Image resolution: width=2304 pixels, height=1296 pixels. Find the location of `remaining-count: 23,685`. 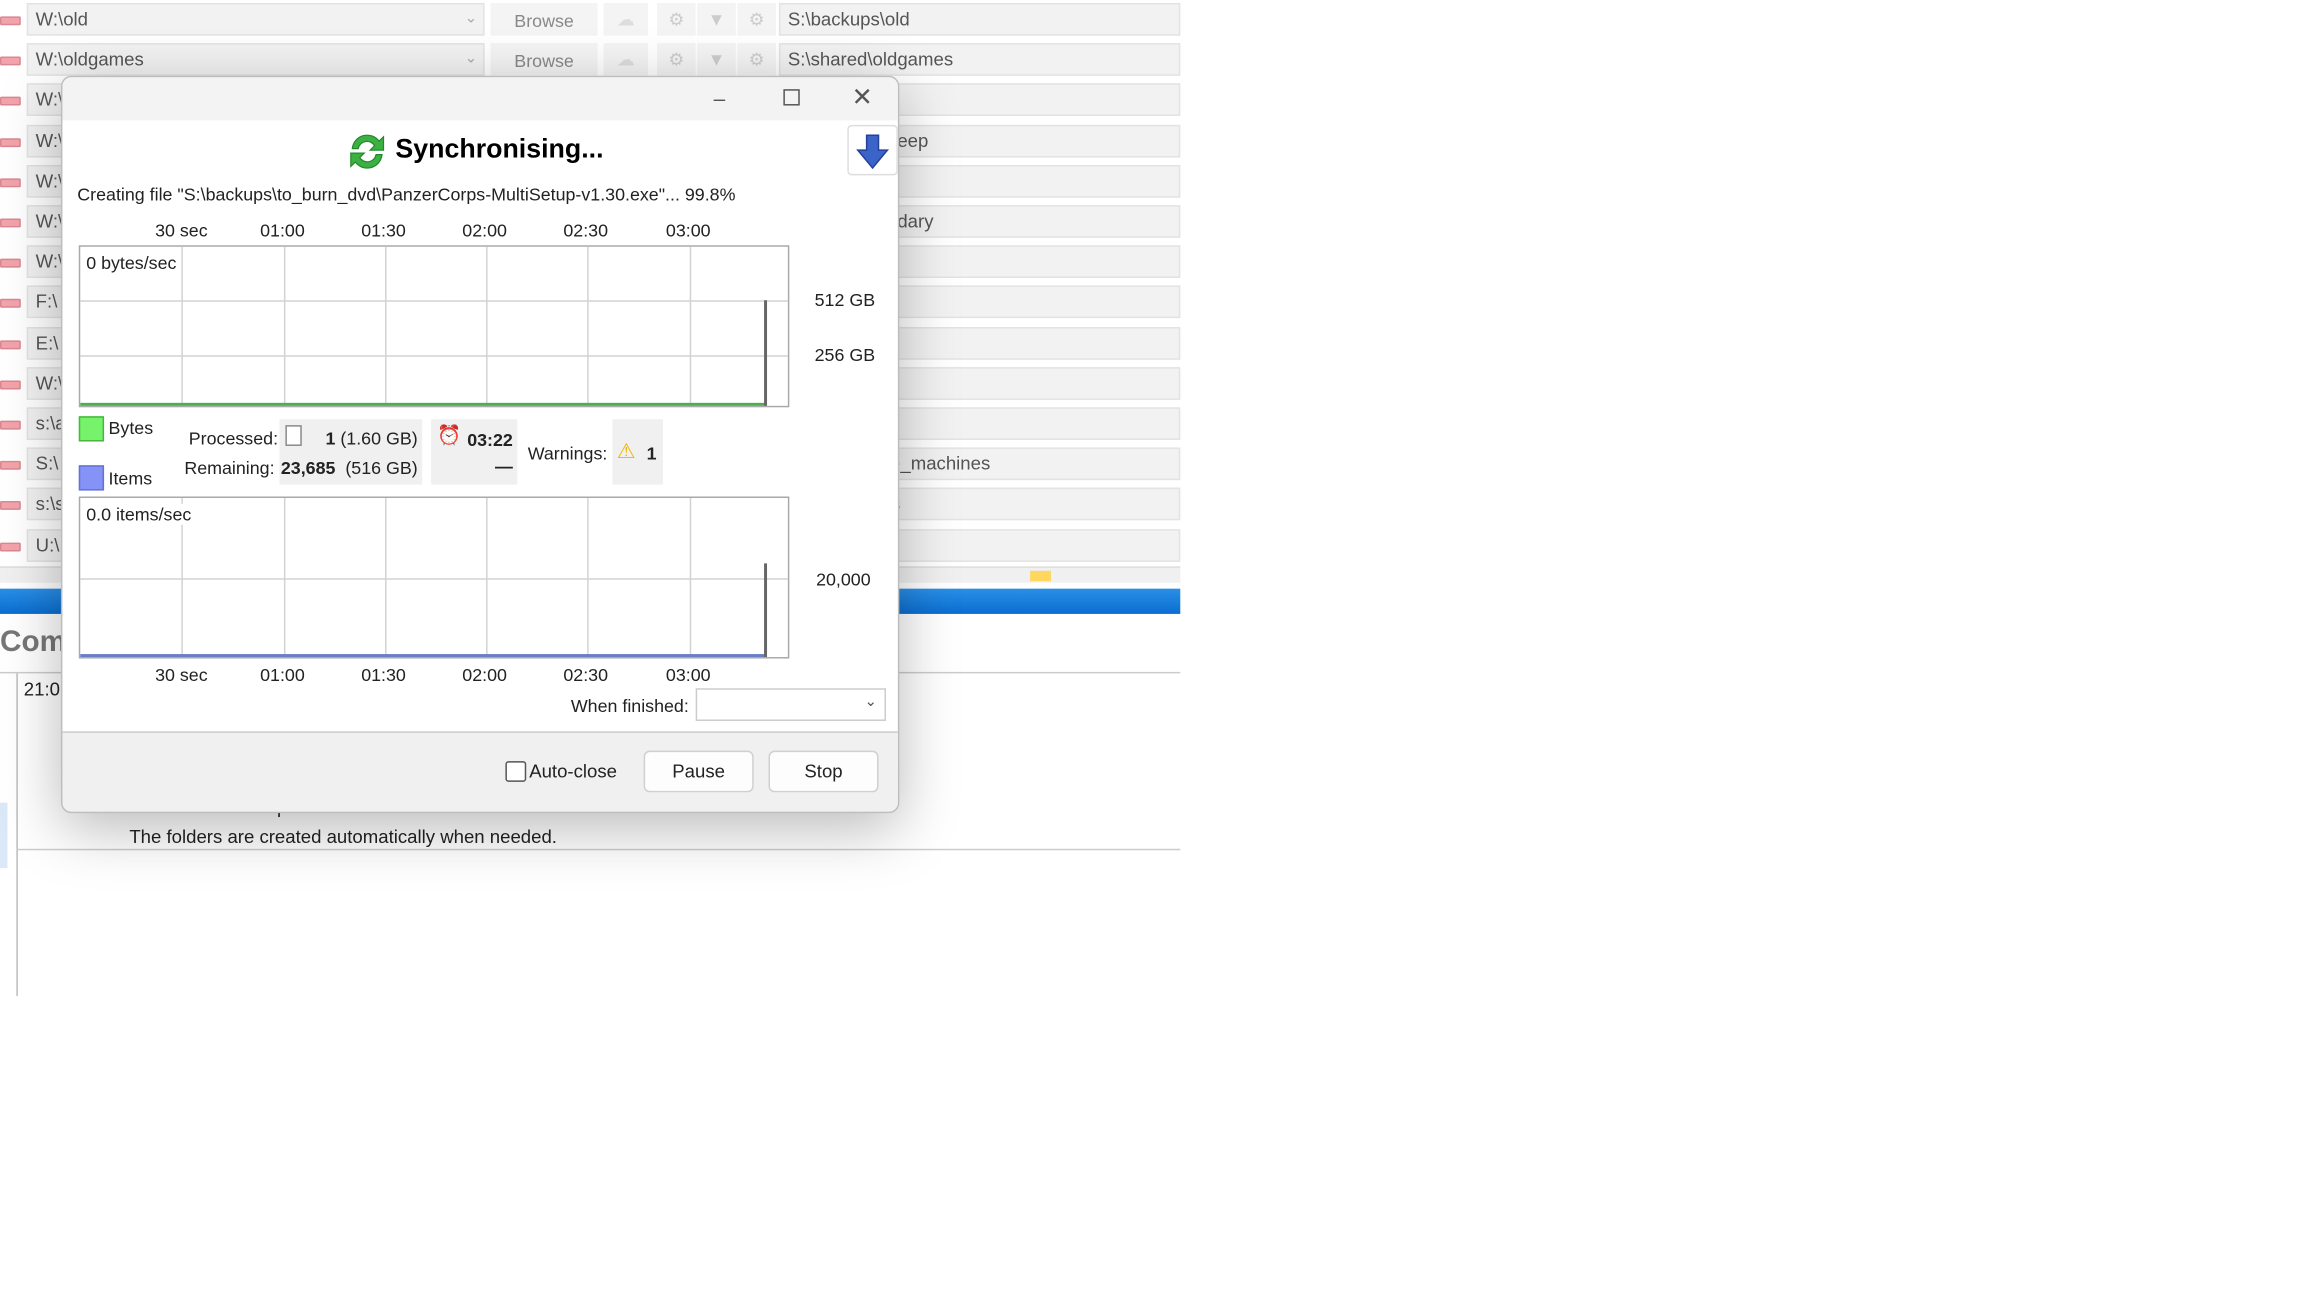

remaining-count: 23,685 is located at coordinates (308, 468).